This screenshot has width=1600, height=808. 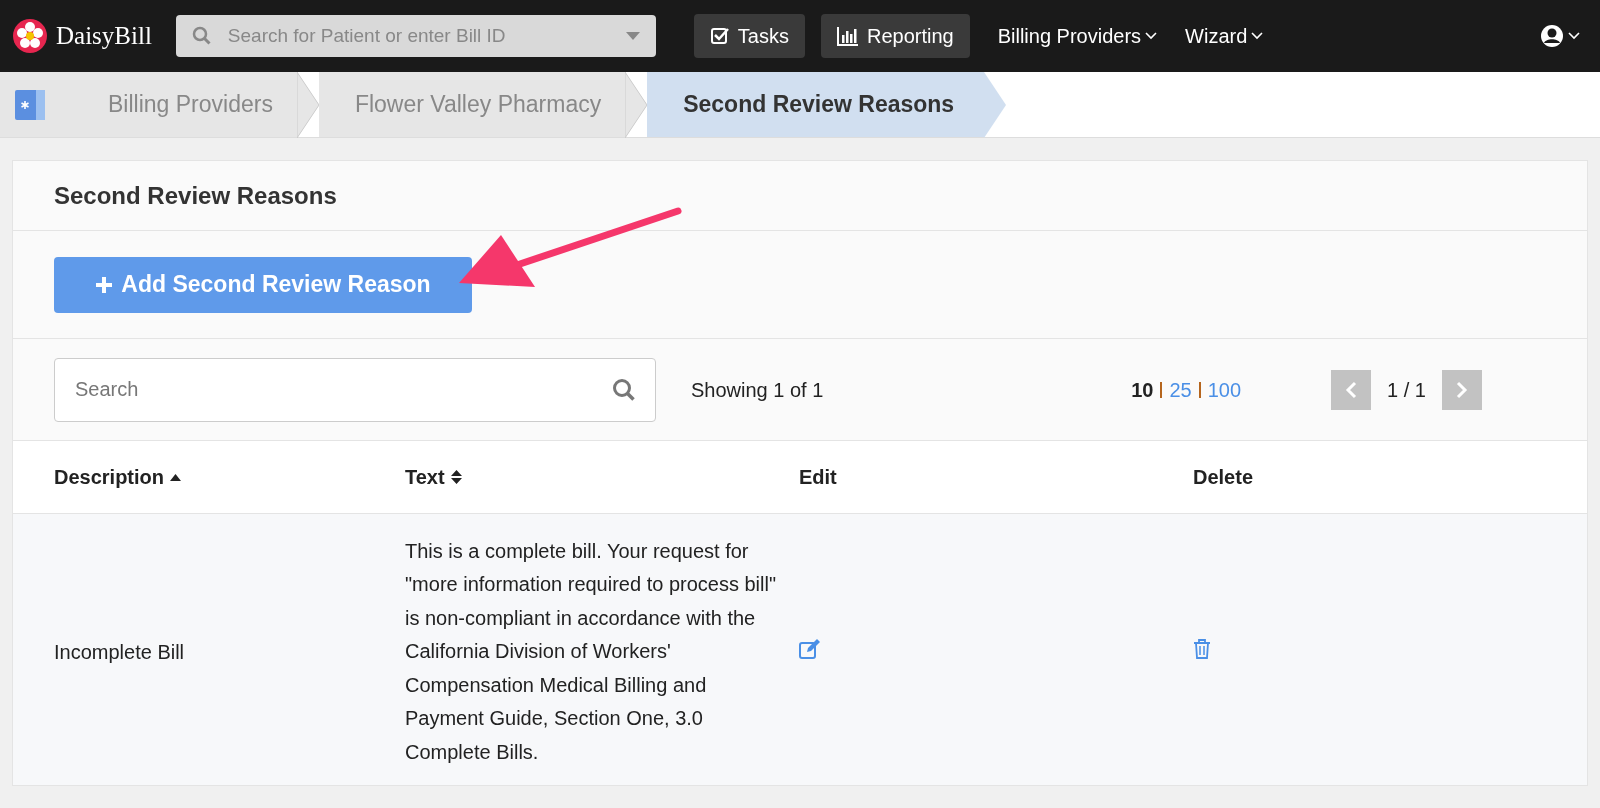 What do you see at coordinates (1077, 36) in the screenshot?
I see `nav-menu: Billing Providers` at bounding box center [1077, 36].